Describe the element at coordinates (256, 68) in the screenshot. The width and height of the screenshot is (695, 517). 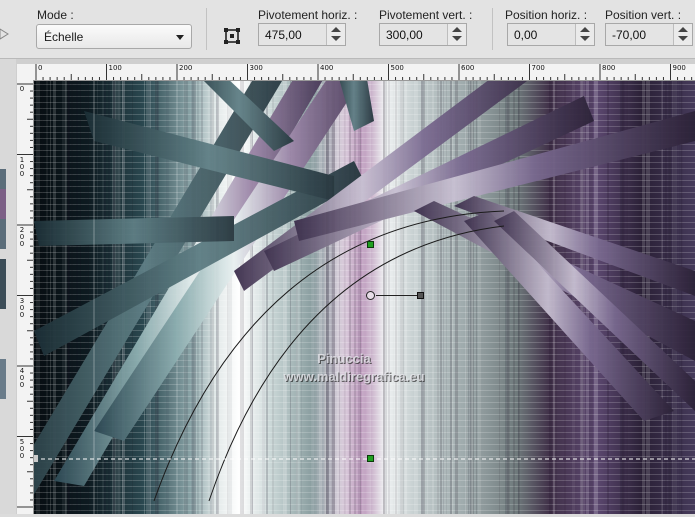
I see `ruler-label: 300` at that location.